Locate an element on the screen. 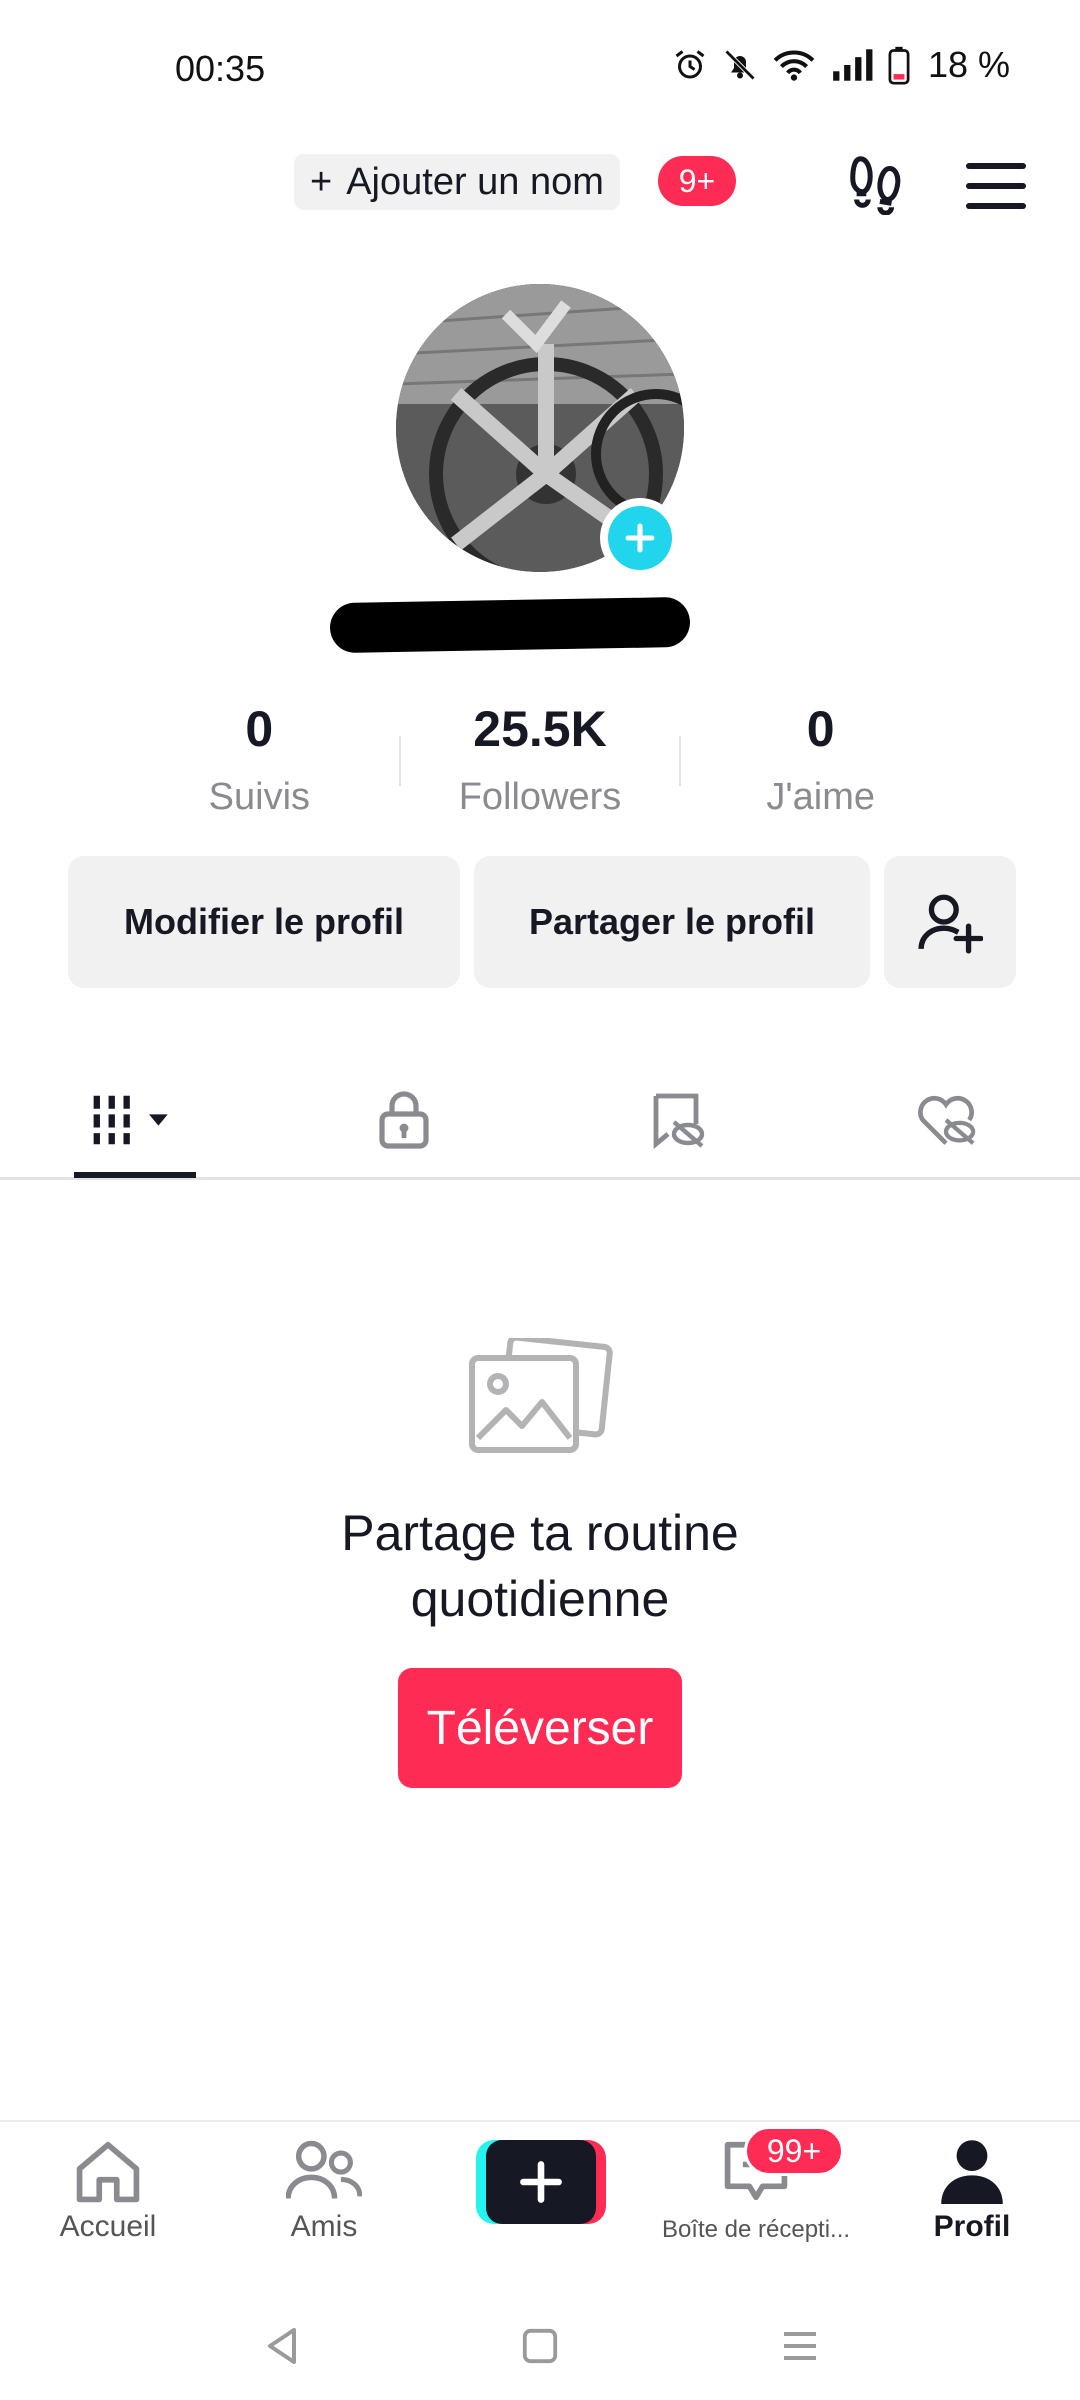 This screenshot has height=2400, width=1080. add-friend-icon is located at coordinates (950, 924).